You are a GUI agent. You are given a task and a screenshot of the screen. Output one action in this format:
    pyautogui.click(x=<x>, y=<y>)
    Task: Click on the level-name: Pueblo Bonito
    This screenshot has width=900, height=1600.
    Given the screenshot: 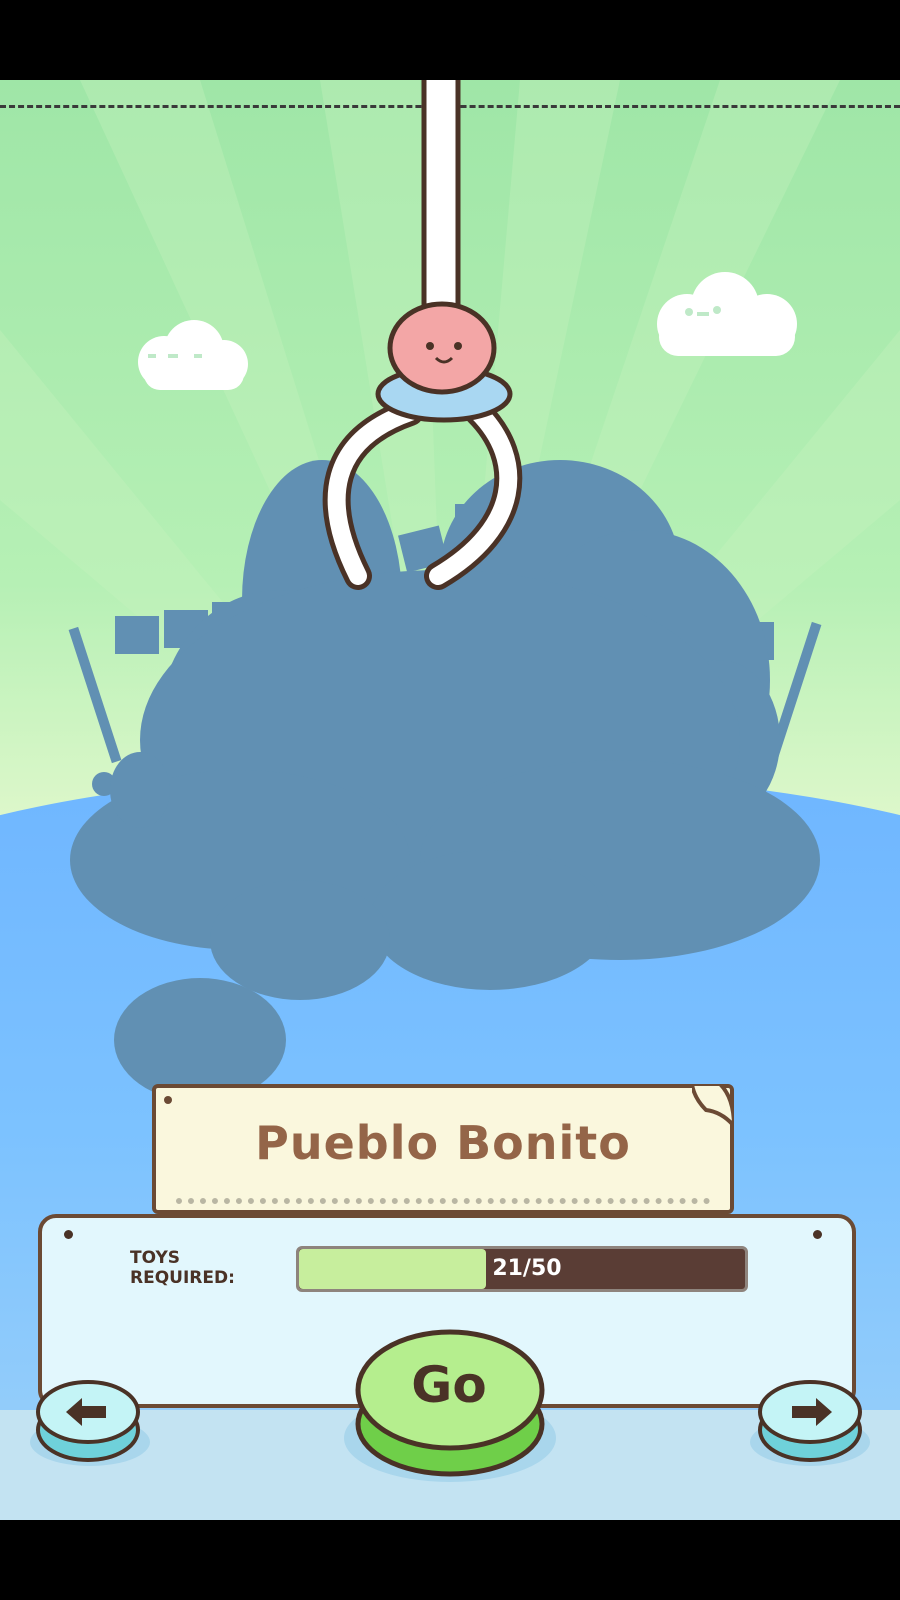 What is the action you would take?
    pyautogui.click(x=443, y=1143)
    